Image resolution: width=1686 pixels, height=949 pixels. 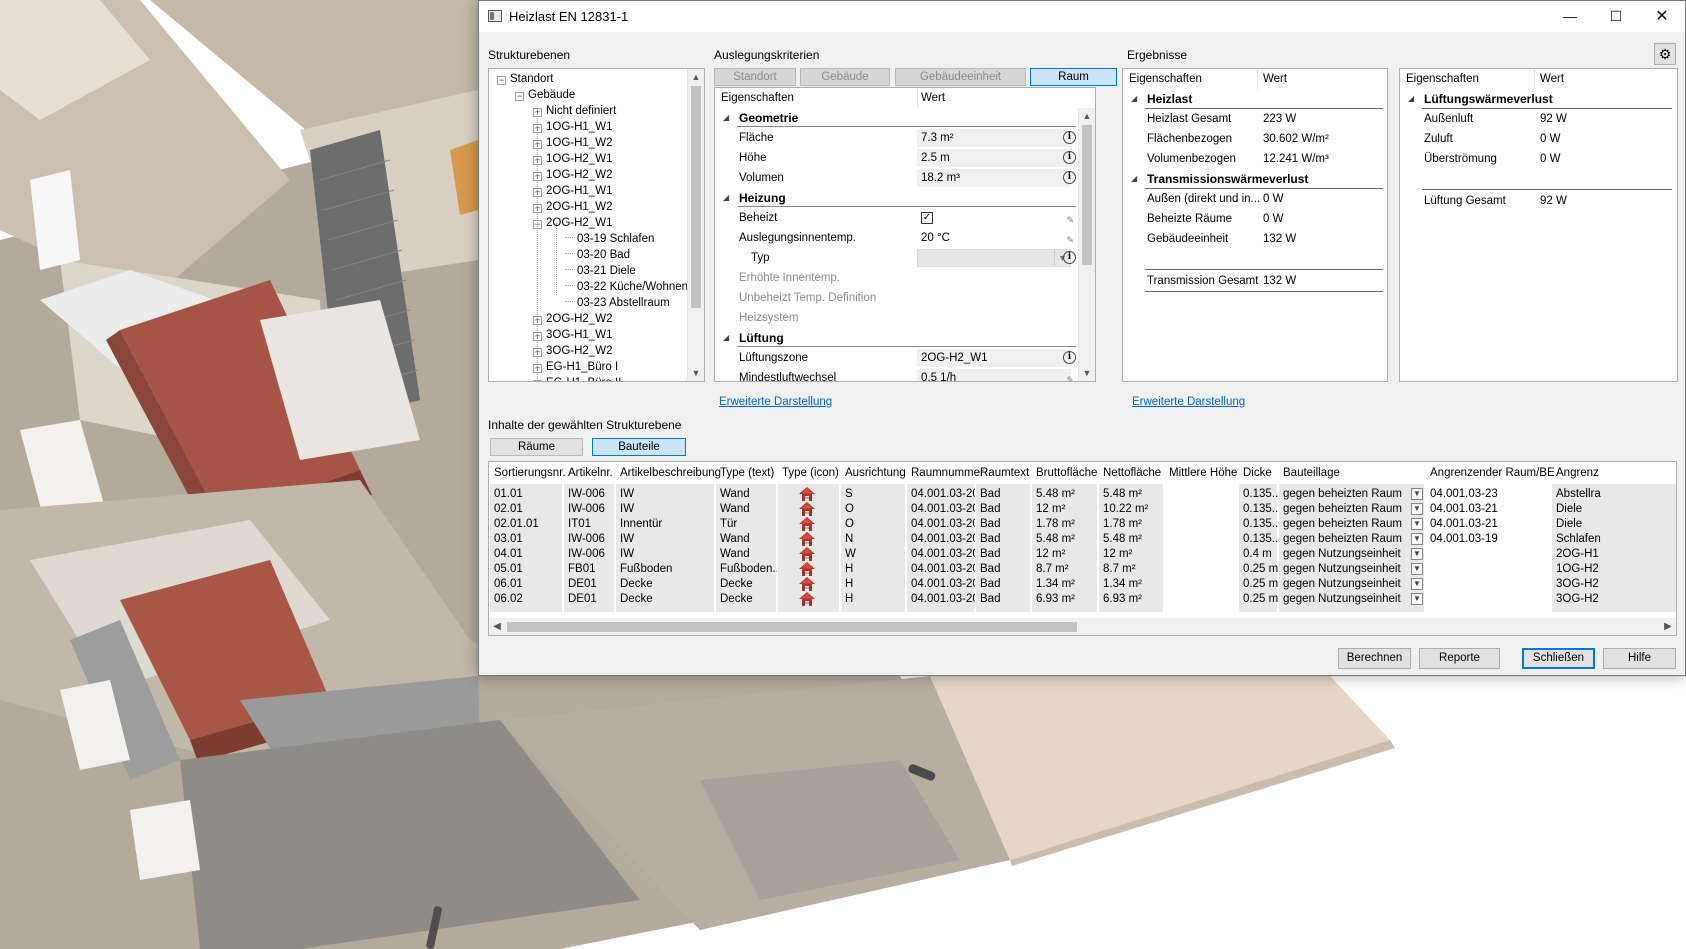 I want to click on tab-gebaeudeeinheit: Gebäudeeinheit, so click(x=960, y=77).